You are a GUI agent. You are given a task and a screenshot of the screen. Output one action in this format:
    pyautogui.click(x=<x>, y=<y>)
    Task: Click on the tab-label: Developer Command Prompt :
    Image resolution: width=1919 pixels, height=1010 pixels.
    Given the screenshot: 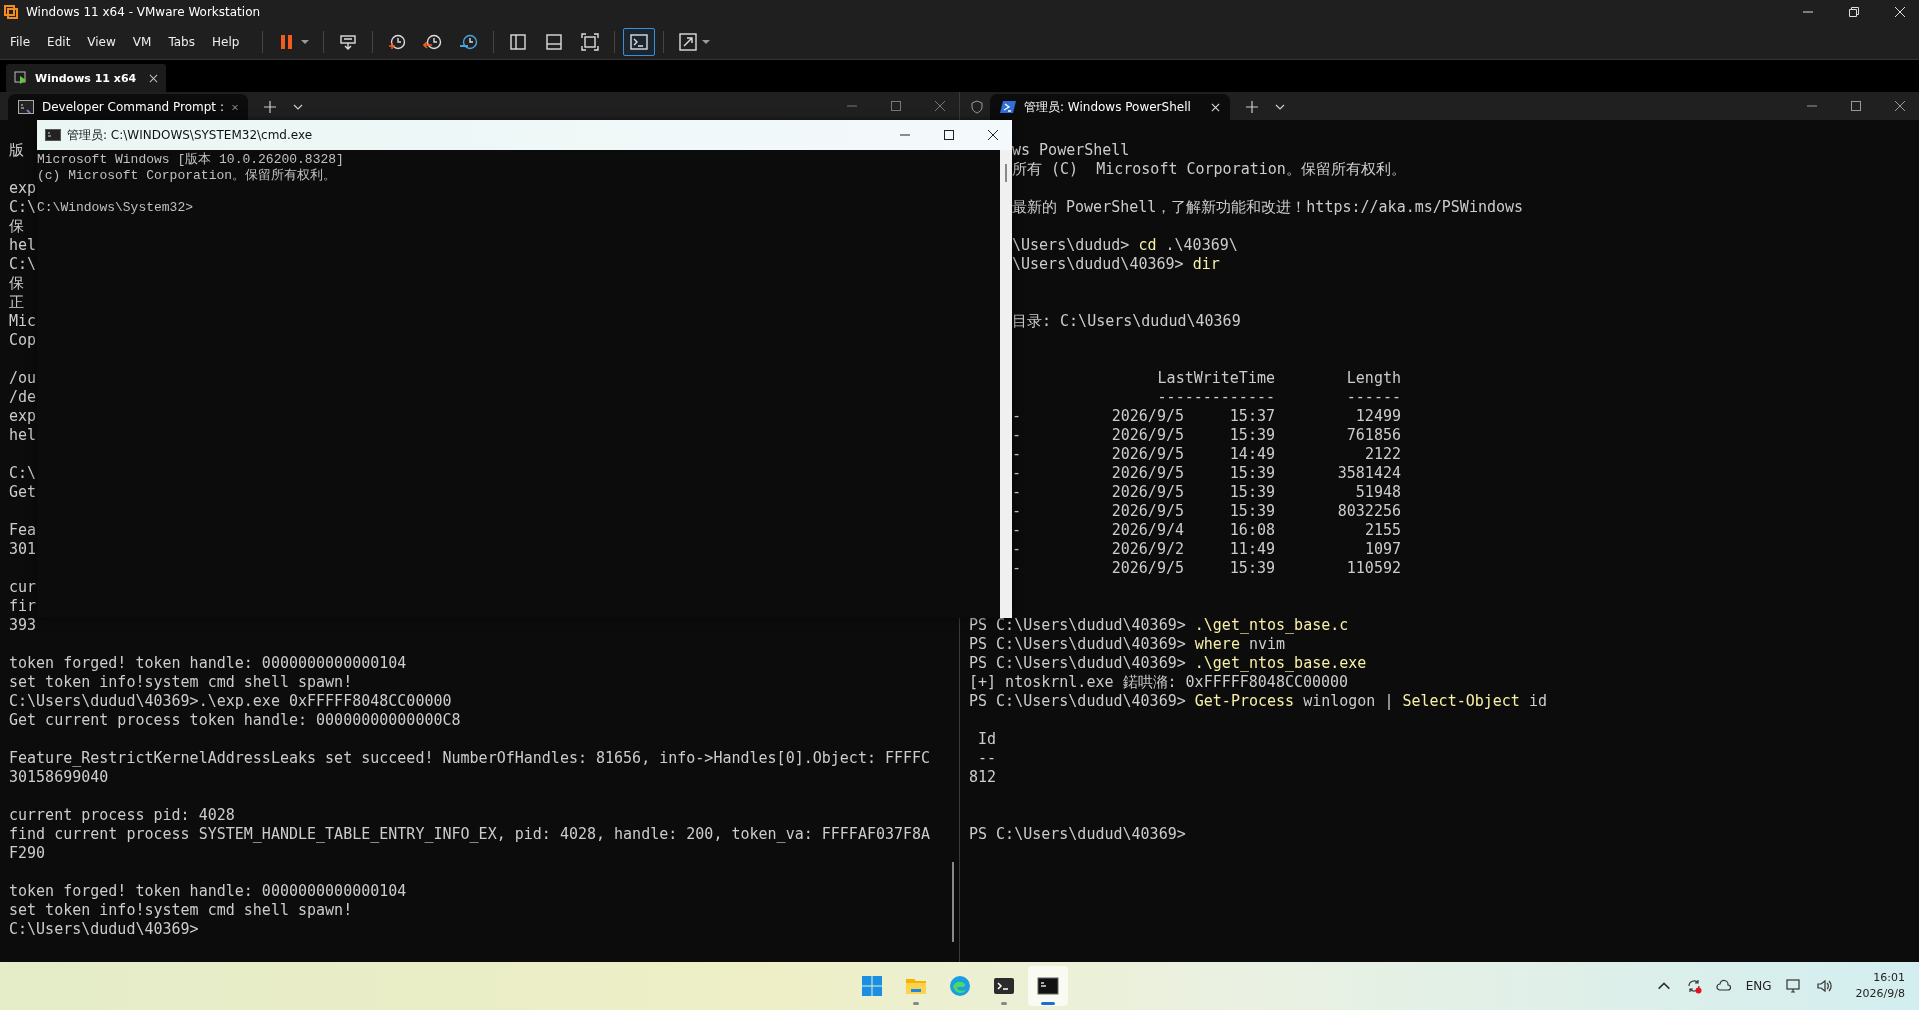 What is the action you would take?
    pyautogui.click(x=133, y=107)
    